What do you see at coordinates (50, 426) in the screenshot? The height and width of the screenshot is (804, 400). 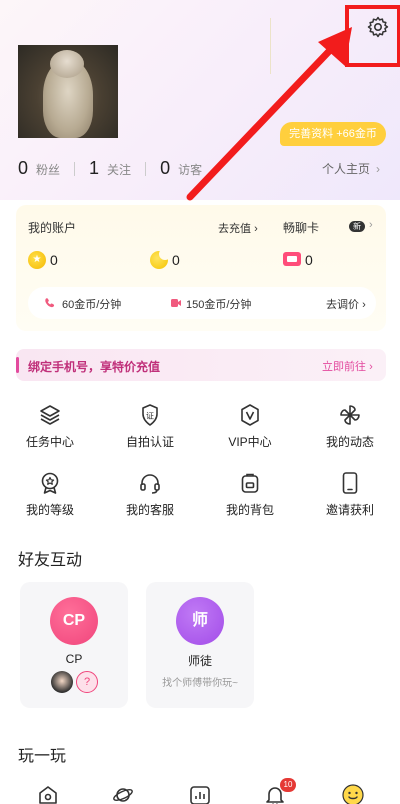 I see `grid-item-task-center: 任务中心` at bounding box center [50, 426].